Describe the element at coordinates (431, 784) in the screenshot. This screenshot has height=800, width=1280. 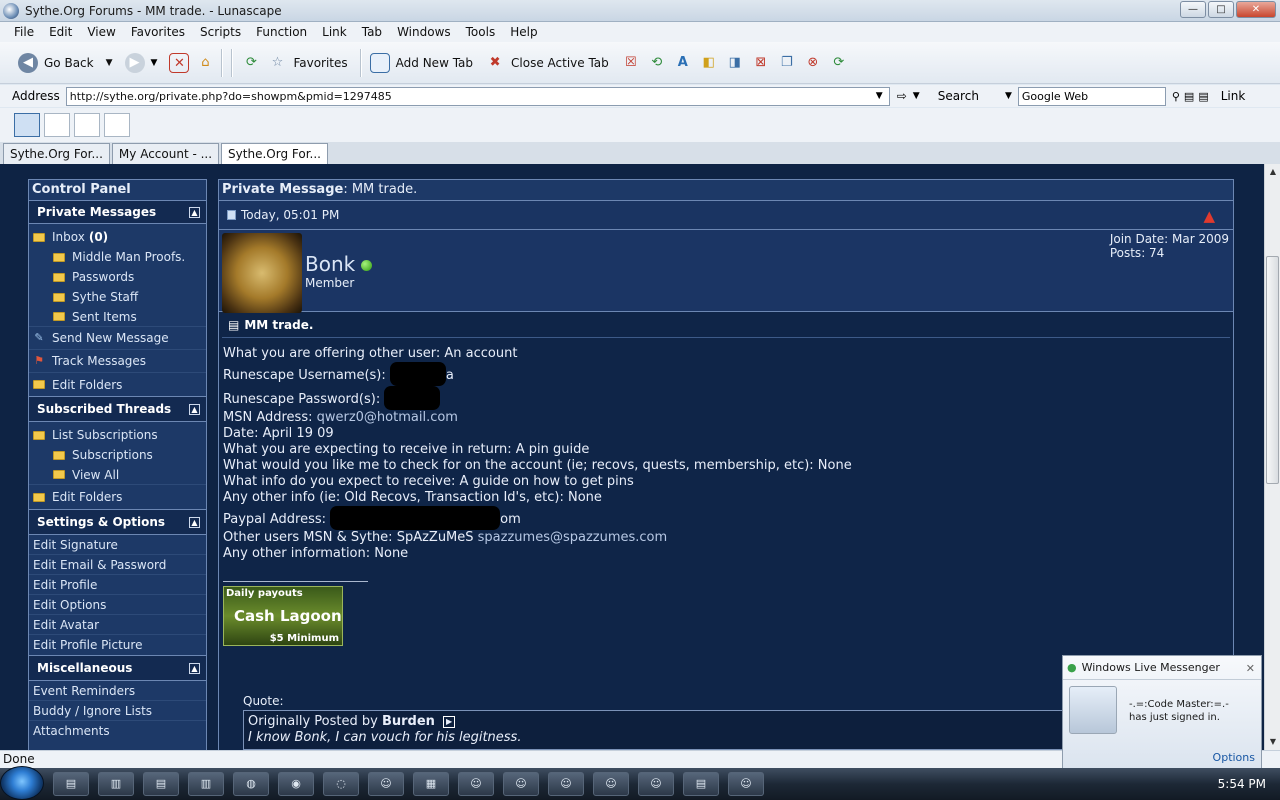
I see `taskbar-app-icon: ▦` at that location.